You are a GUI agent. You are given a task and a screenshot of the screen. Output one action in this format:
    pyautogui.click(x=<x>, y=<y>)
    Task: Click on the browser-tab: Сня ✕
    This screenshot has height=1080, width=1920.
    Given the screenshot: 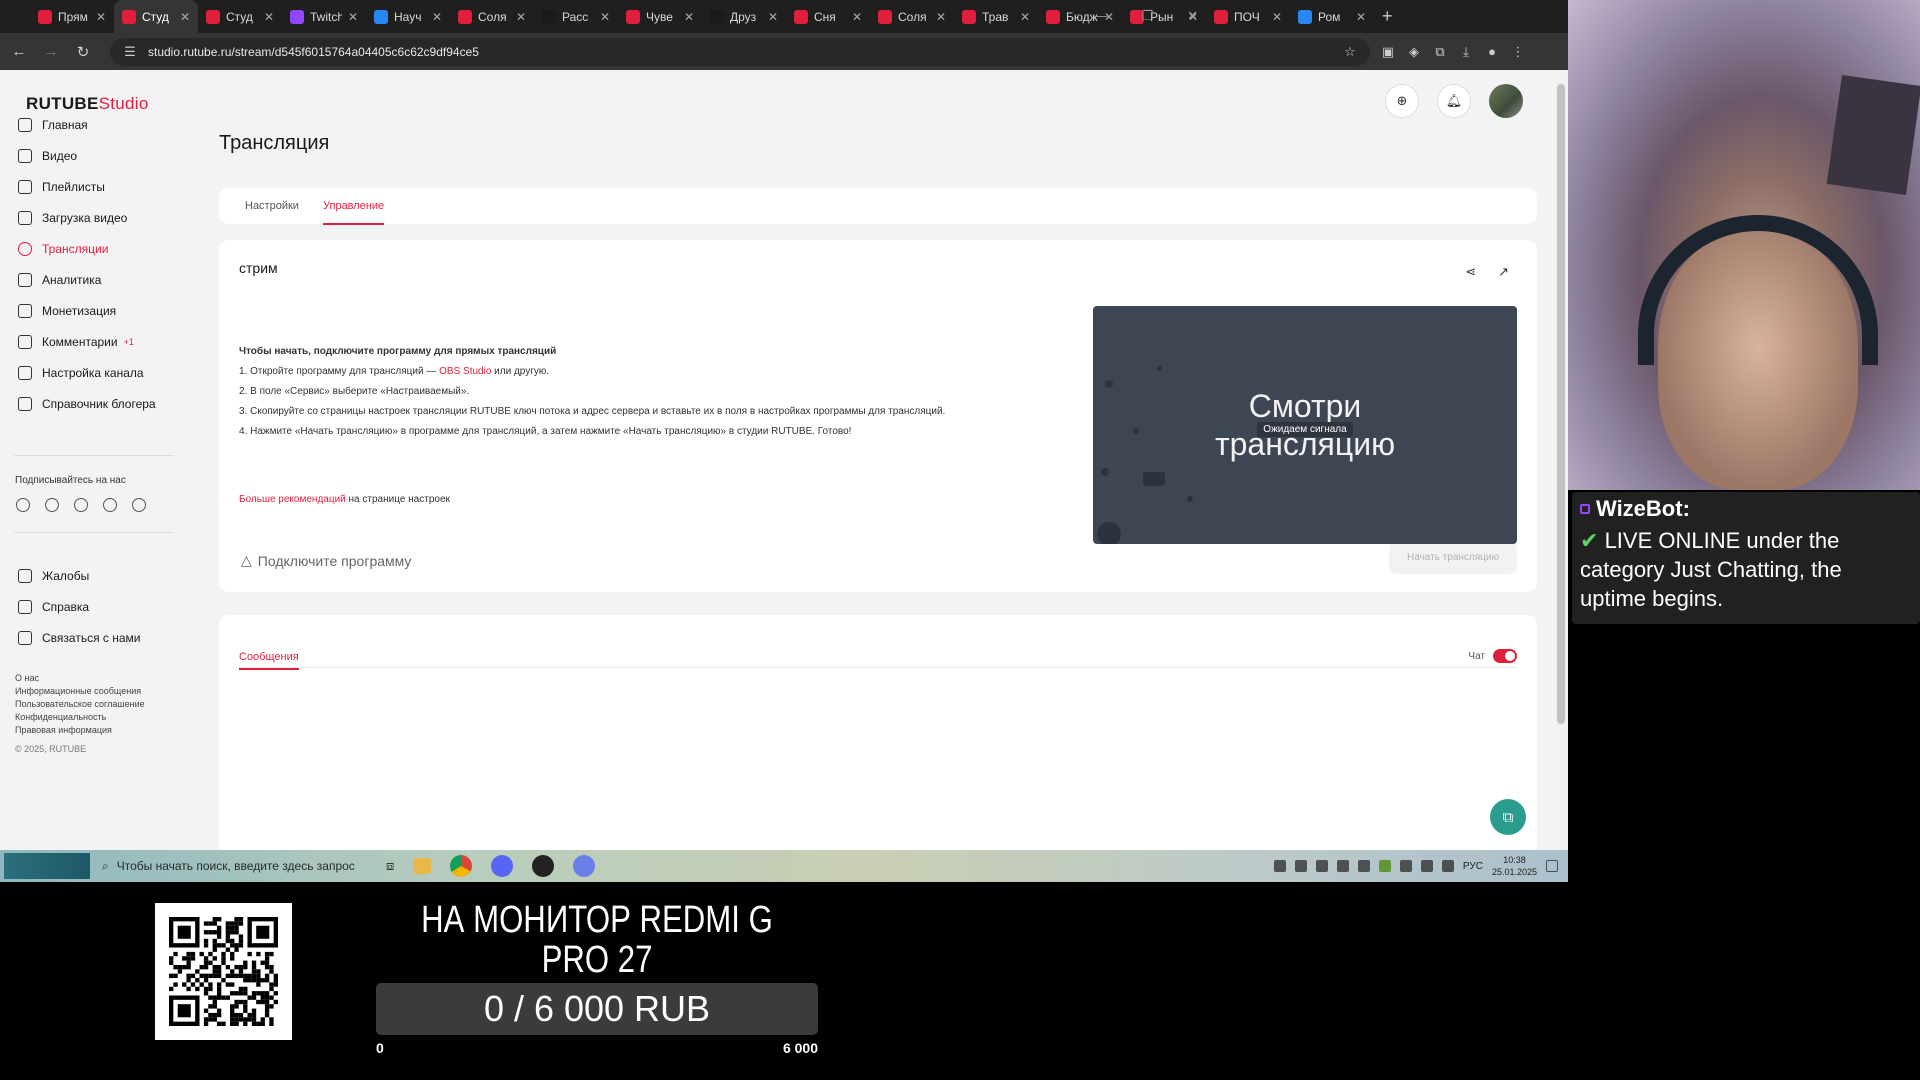 What is the action you would take?
    pyautogui.click(x=828, y=16)
    